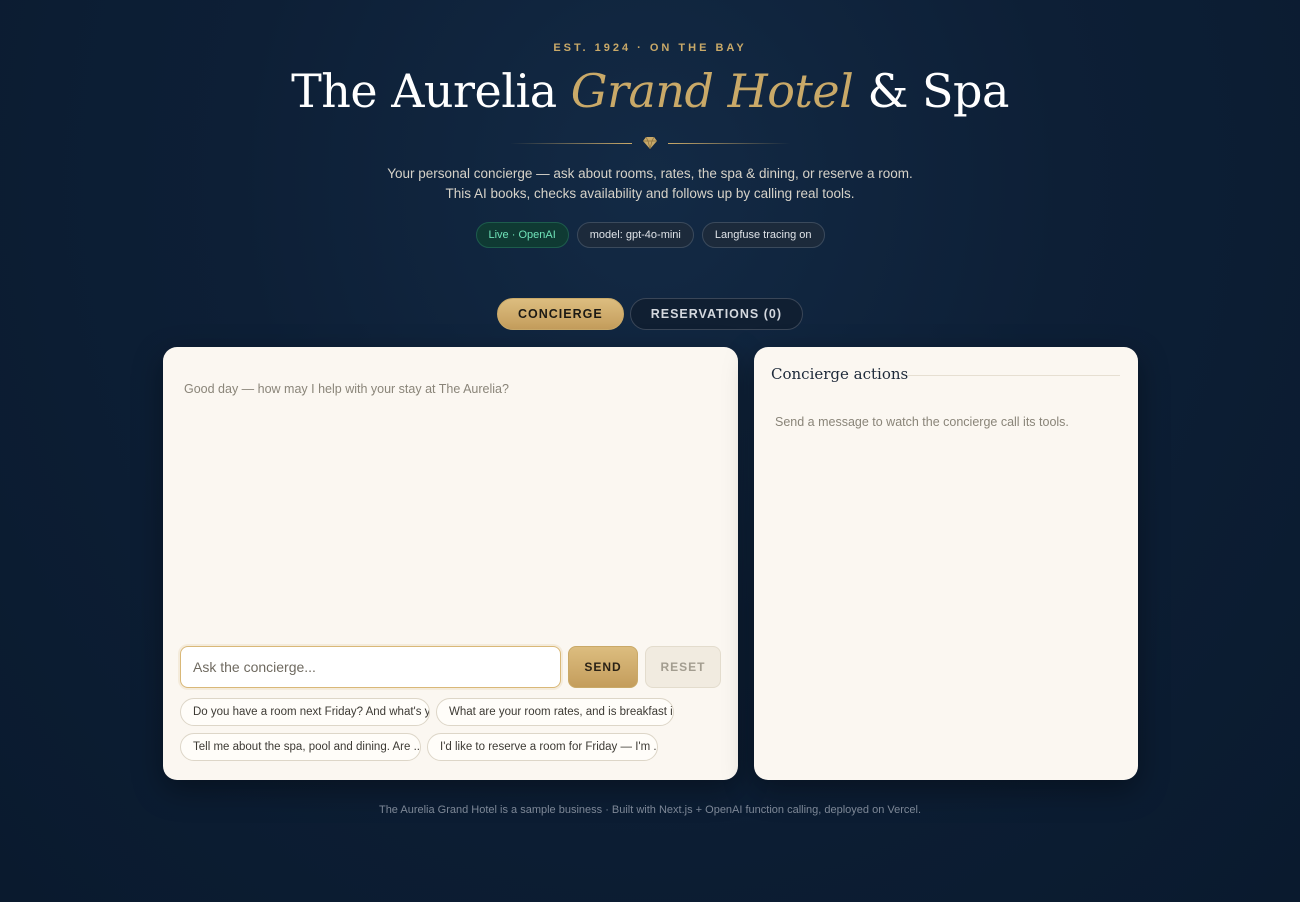 This screenshot has width=1300, height=902. Describe the element at coordinates (370, 667) in the screenshot. I see `chat-input` at that location.